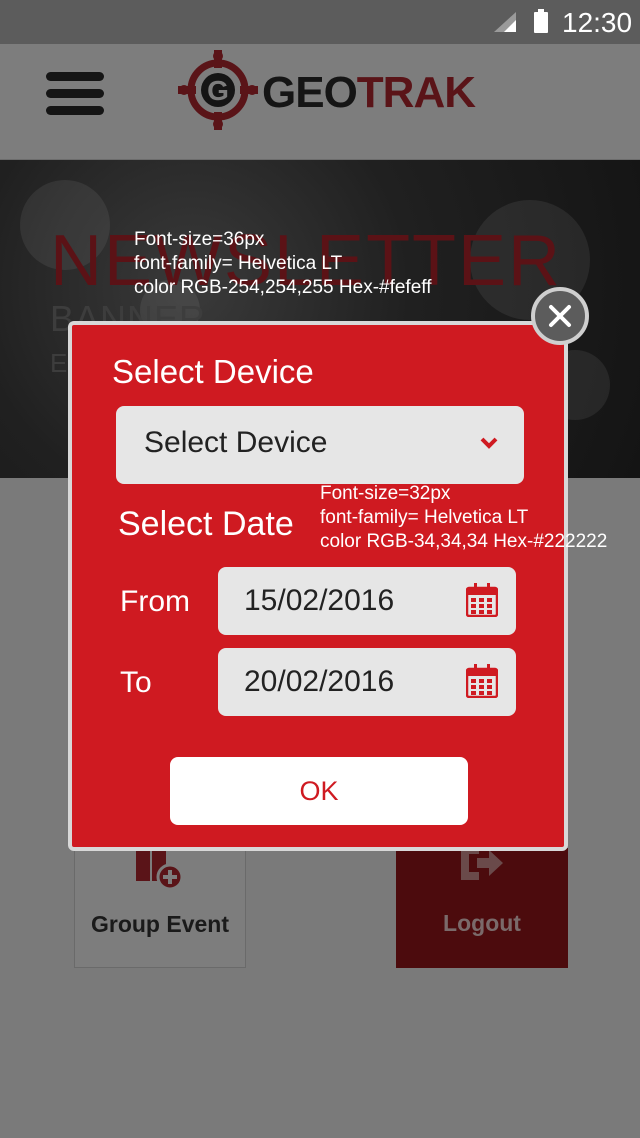  What do you see at coordinates (482, 863) in the screenshot?
I see `logout-icon` at bounding box center [482, 863].